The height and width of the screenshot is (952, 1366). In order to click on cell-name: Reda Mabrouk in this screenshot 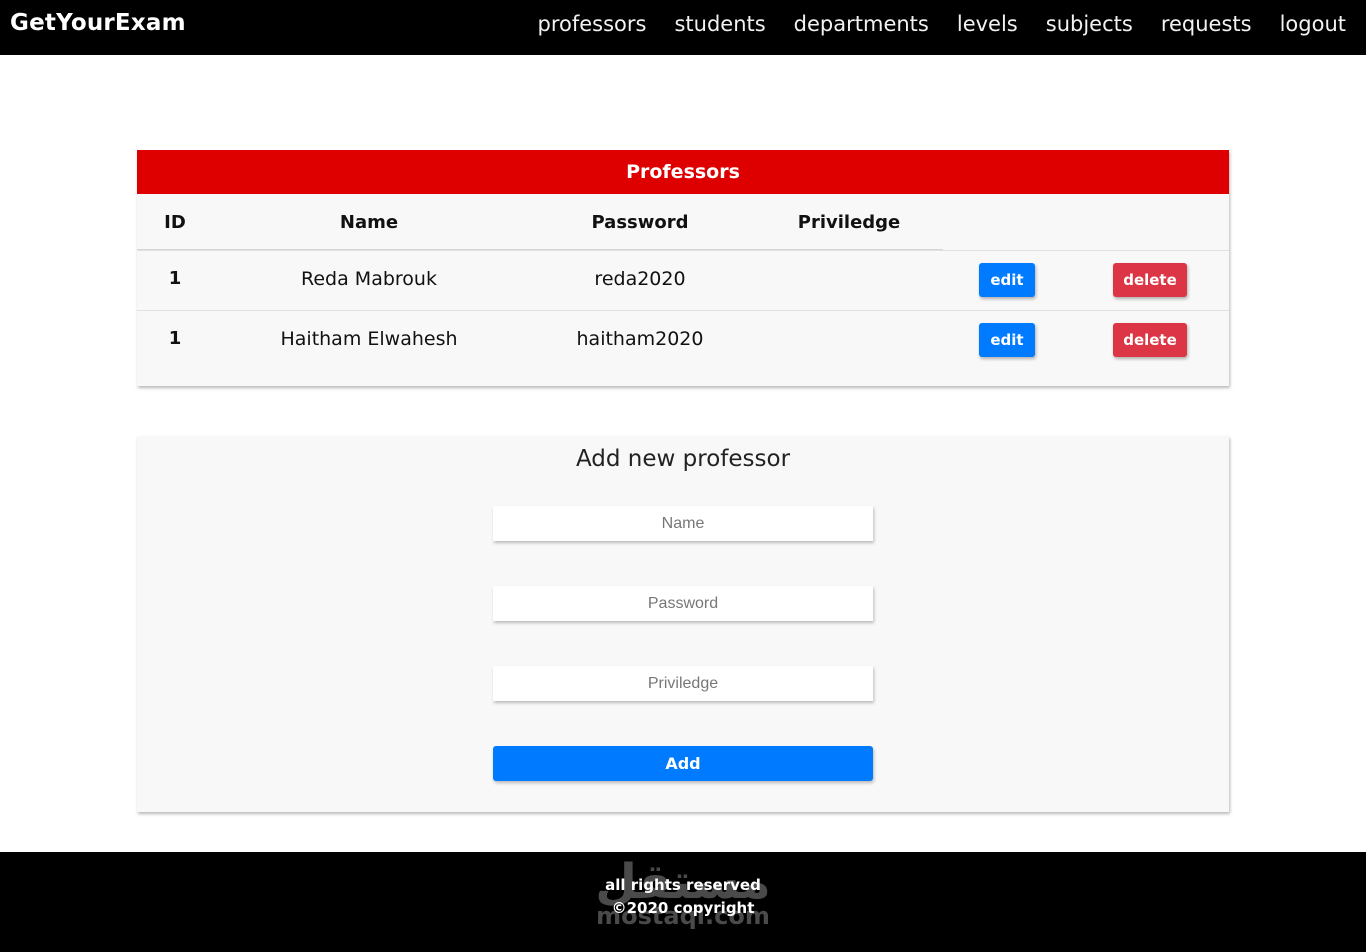, I will do `click(369, 279)`.